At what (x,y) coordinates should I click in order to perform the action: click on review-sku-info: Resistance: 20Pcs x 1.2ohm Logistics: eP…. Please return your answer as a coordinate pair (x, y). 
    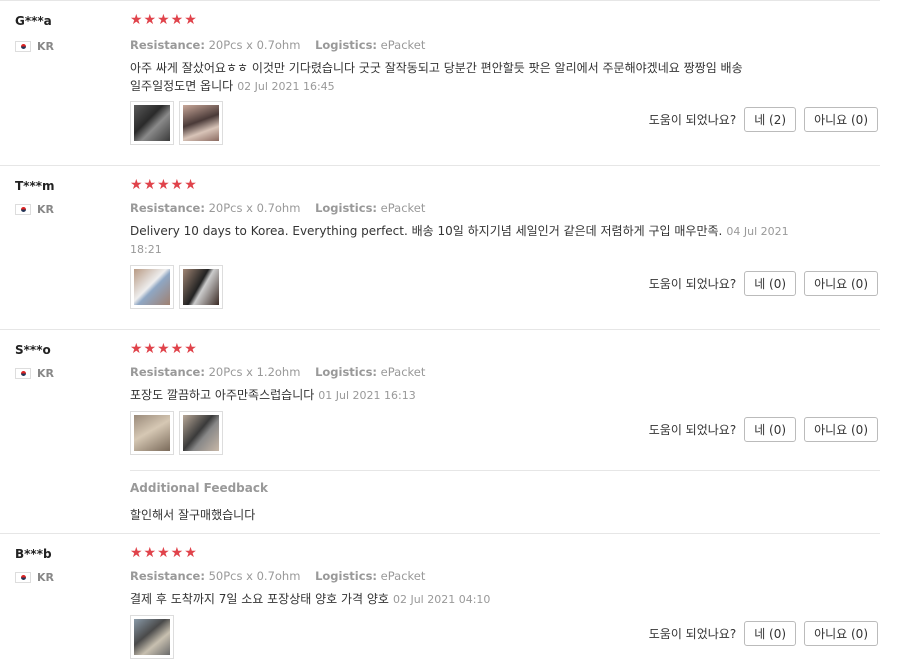
    Looking at the image, I should click on (277, 372).